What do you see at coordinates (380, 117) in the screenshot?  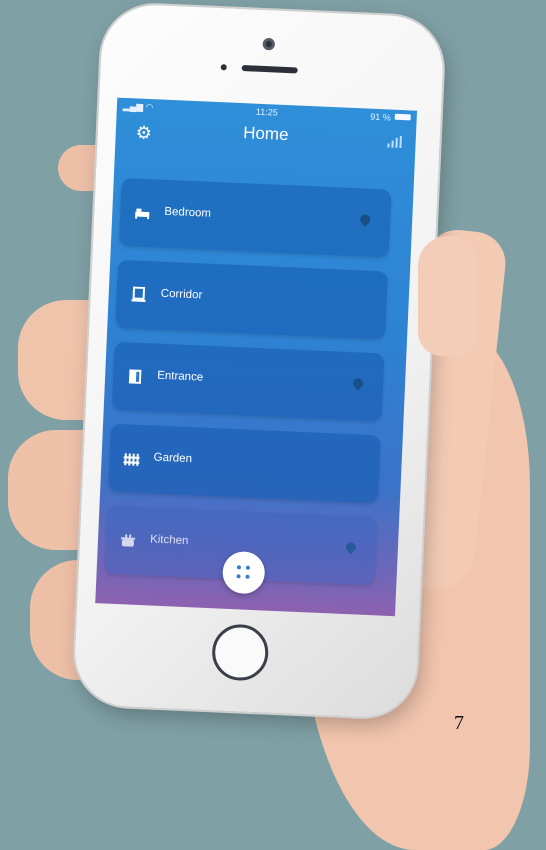 I see `battery-percent: 91 %` at bounding box center [380, 117].